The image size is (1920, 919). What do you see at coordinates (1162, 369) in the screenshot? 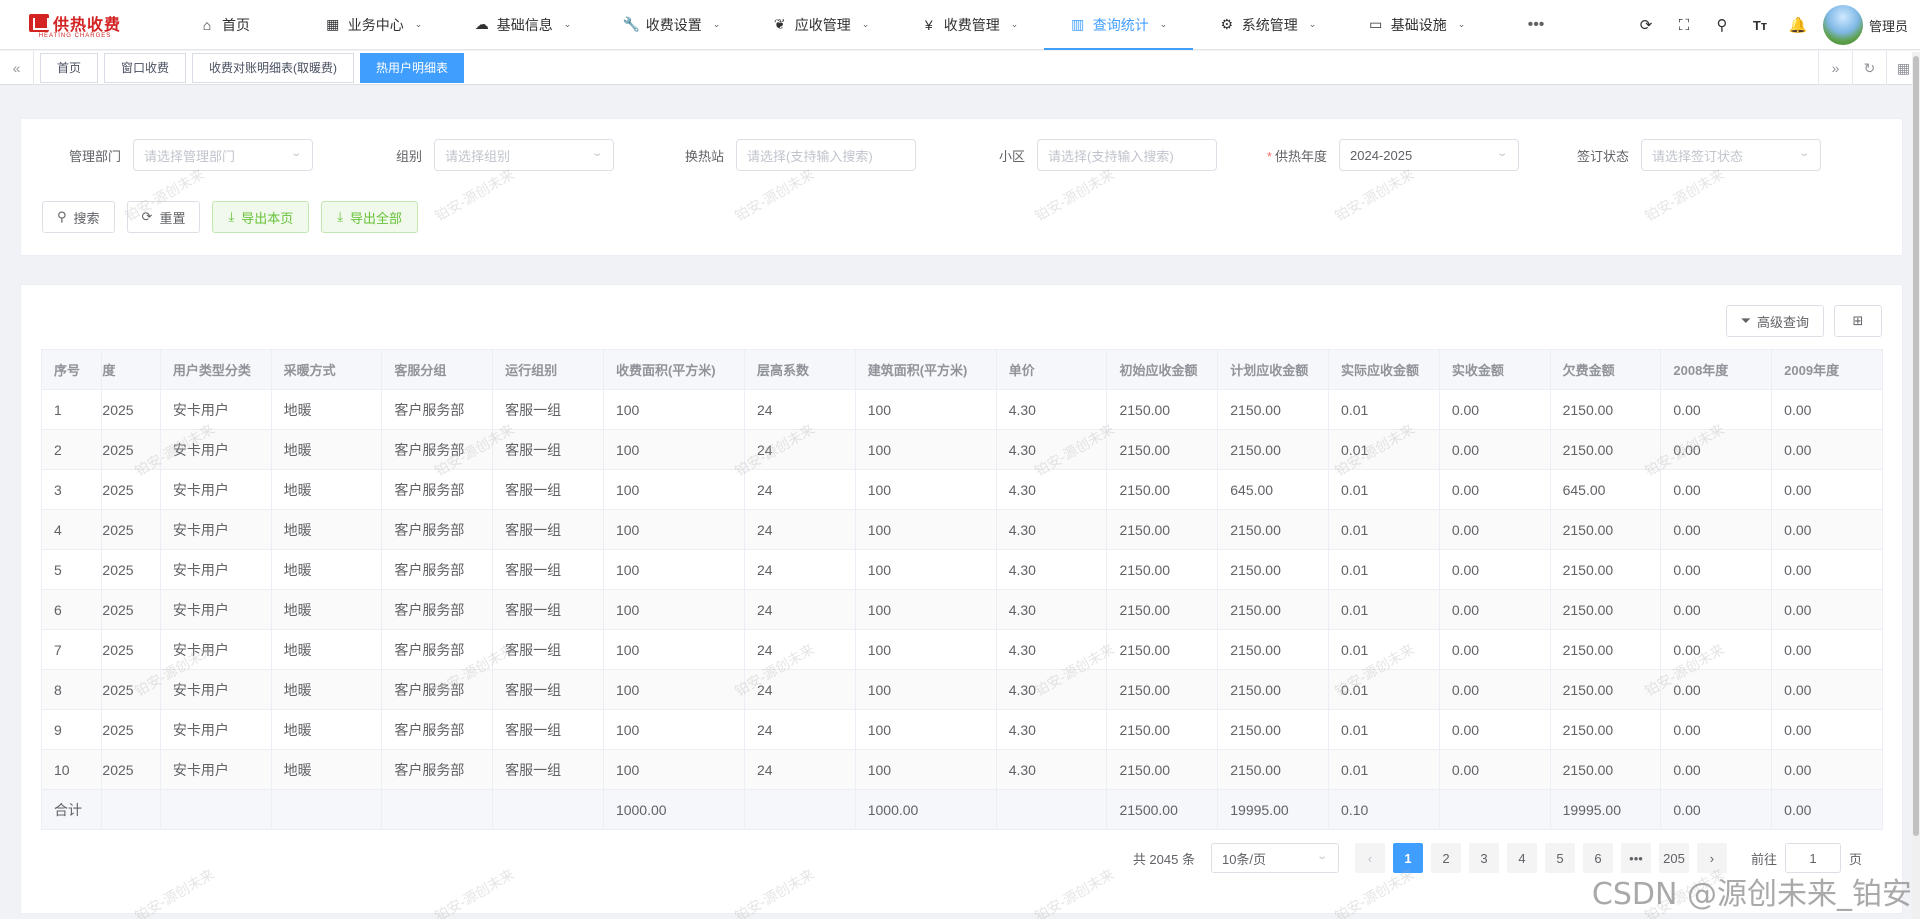
I see `column-header: 初始应收金额` at bounding box center [1162, 369].